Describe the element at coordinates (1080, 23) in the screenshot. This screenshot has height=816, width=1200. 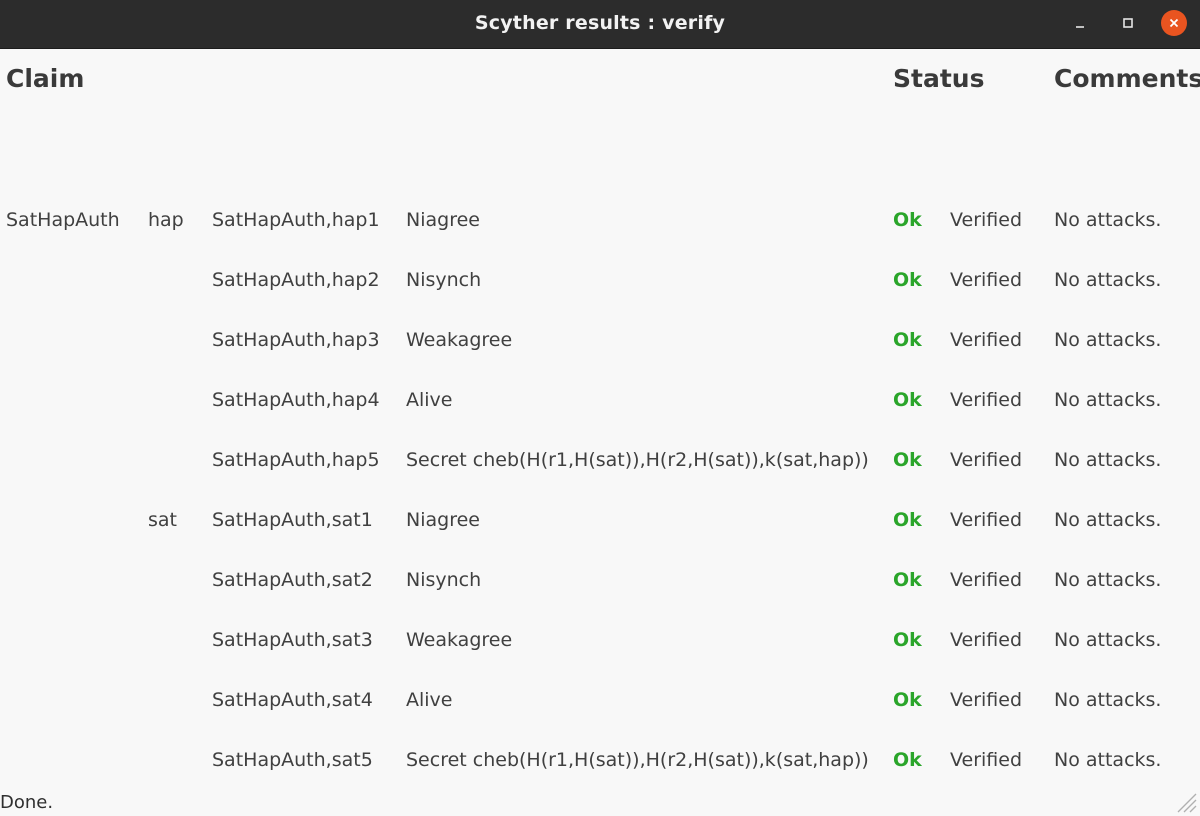
I see `minimize-button` at that location.